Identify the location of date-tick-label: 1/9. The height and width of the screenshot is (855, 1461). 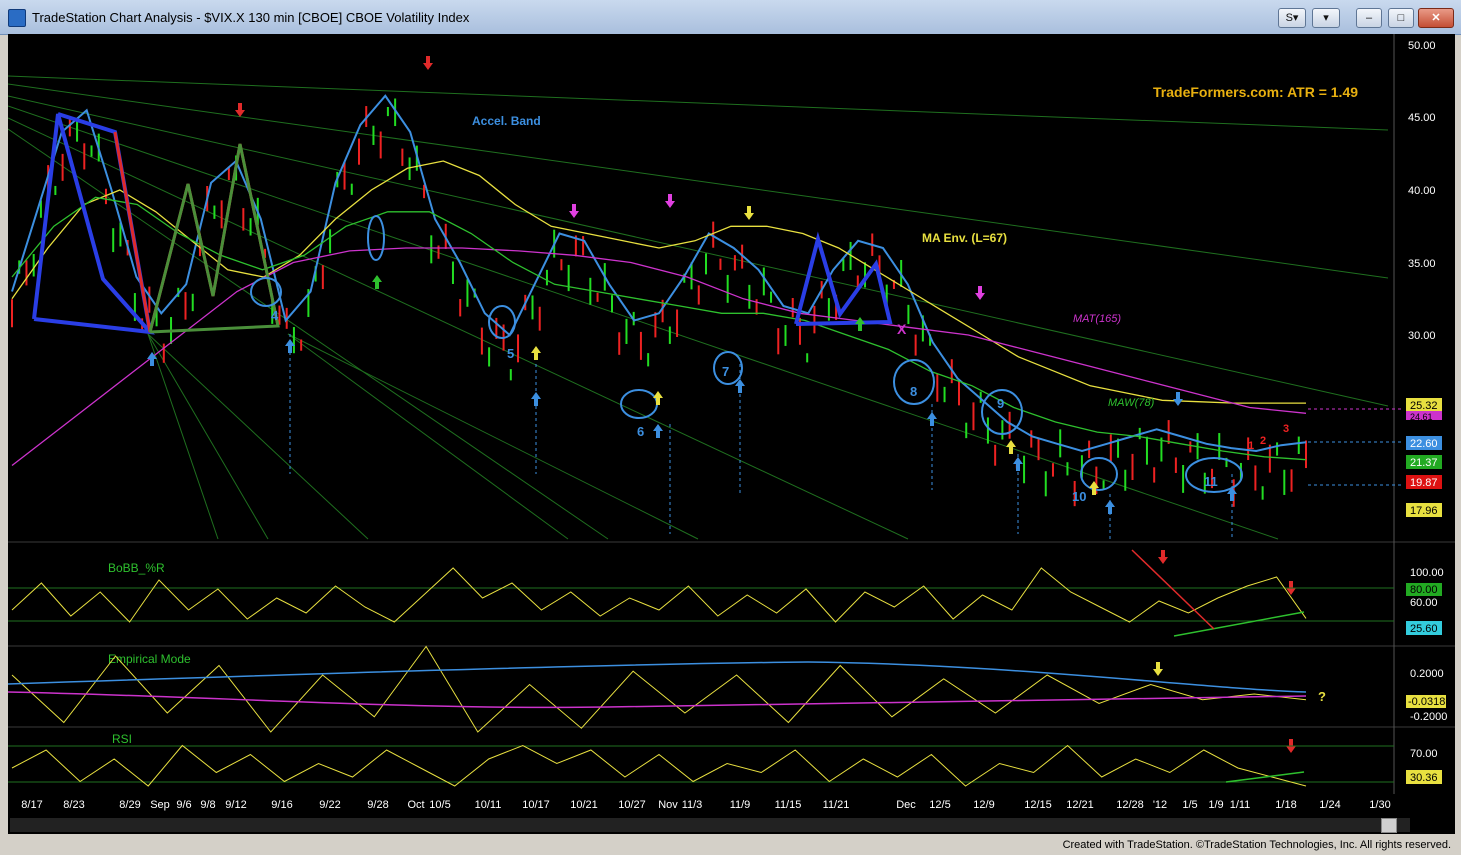
(1215, 805).